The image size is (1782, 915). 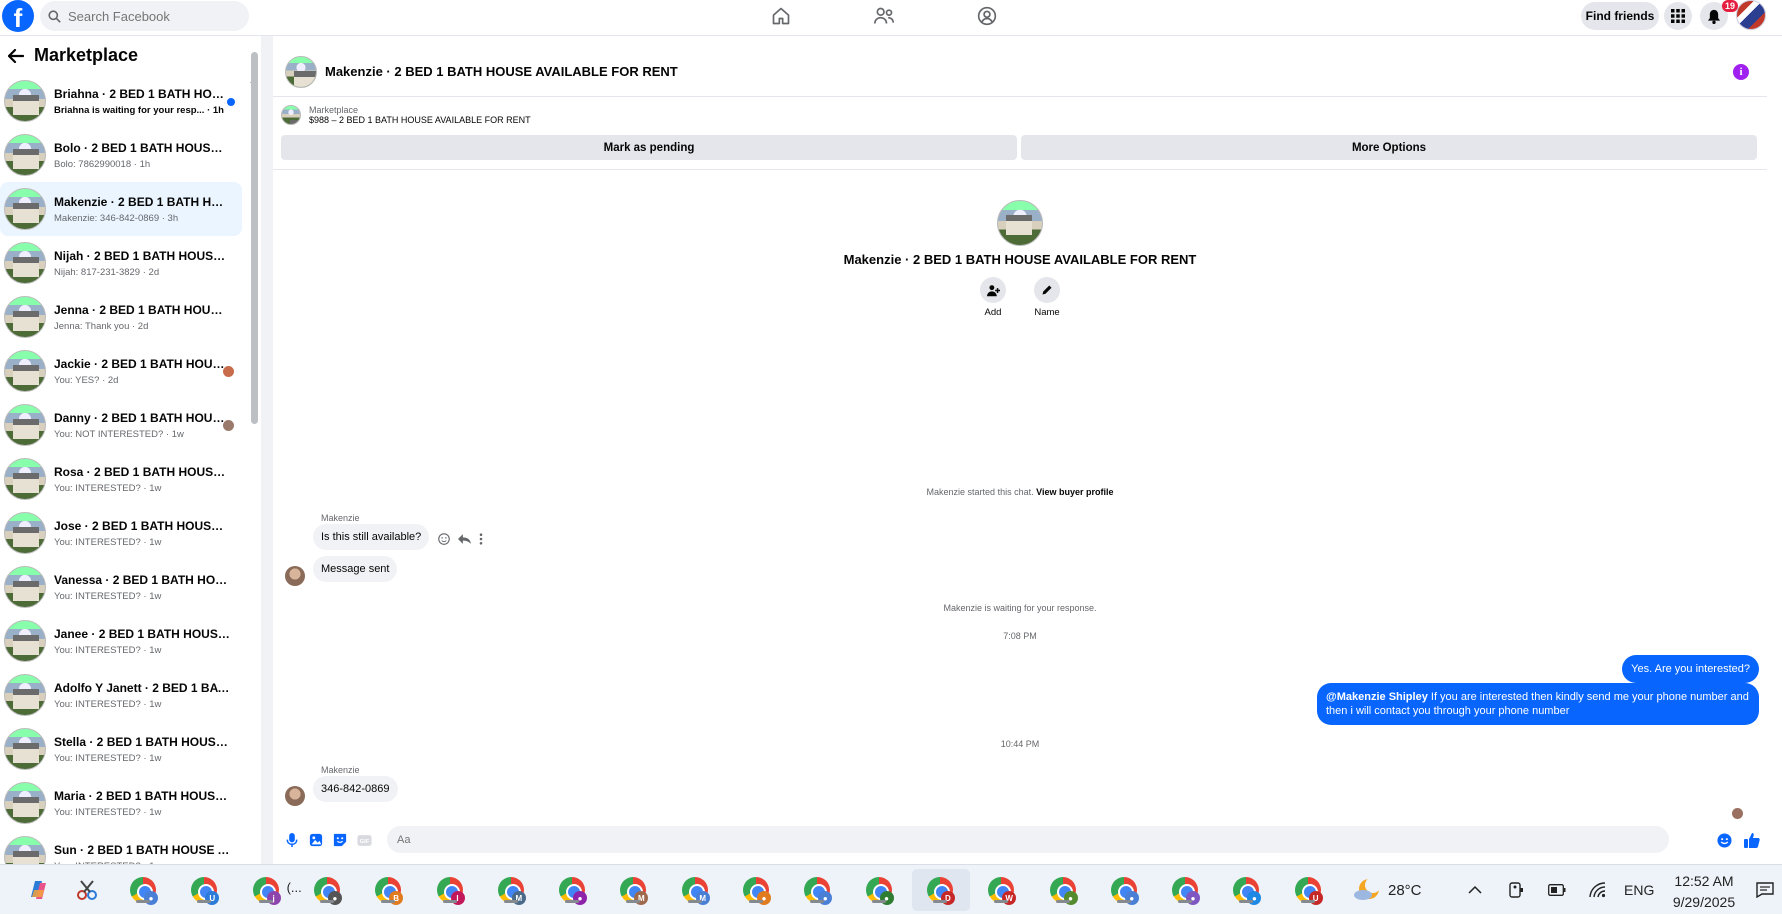 I want to click on photo-icon, so click(x=316, y=840).